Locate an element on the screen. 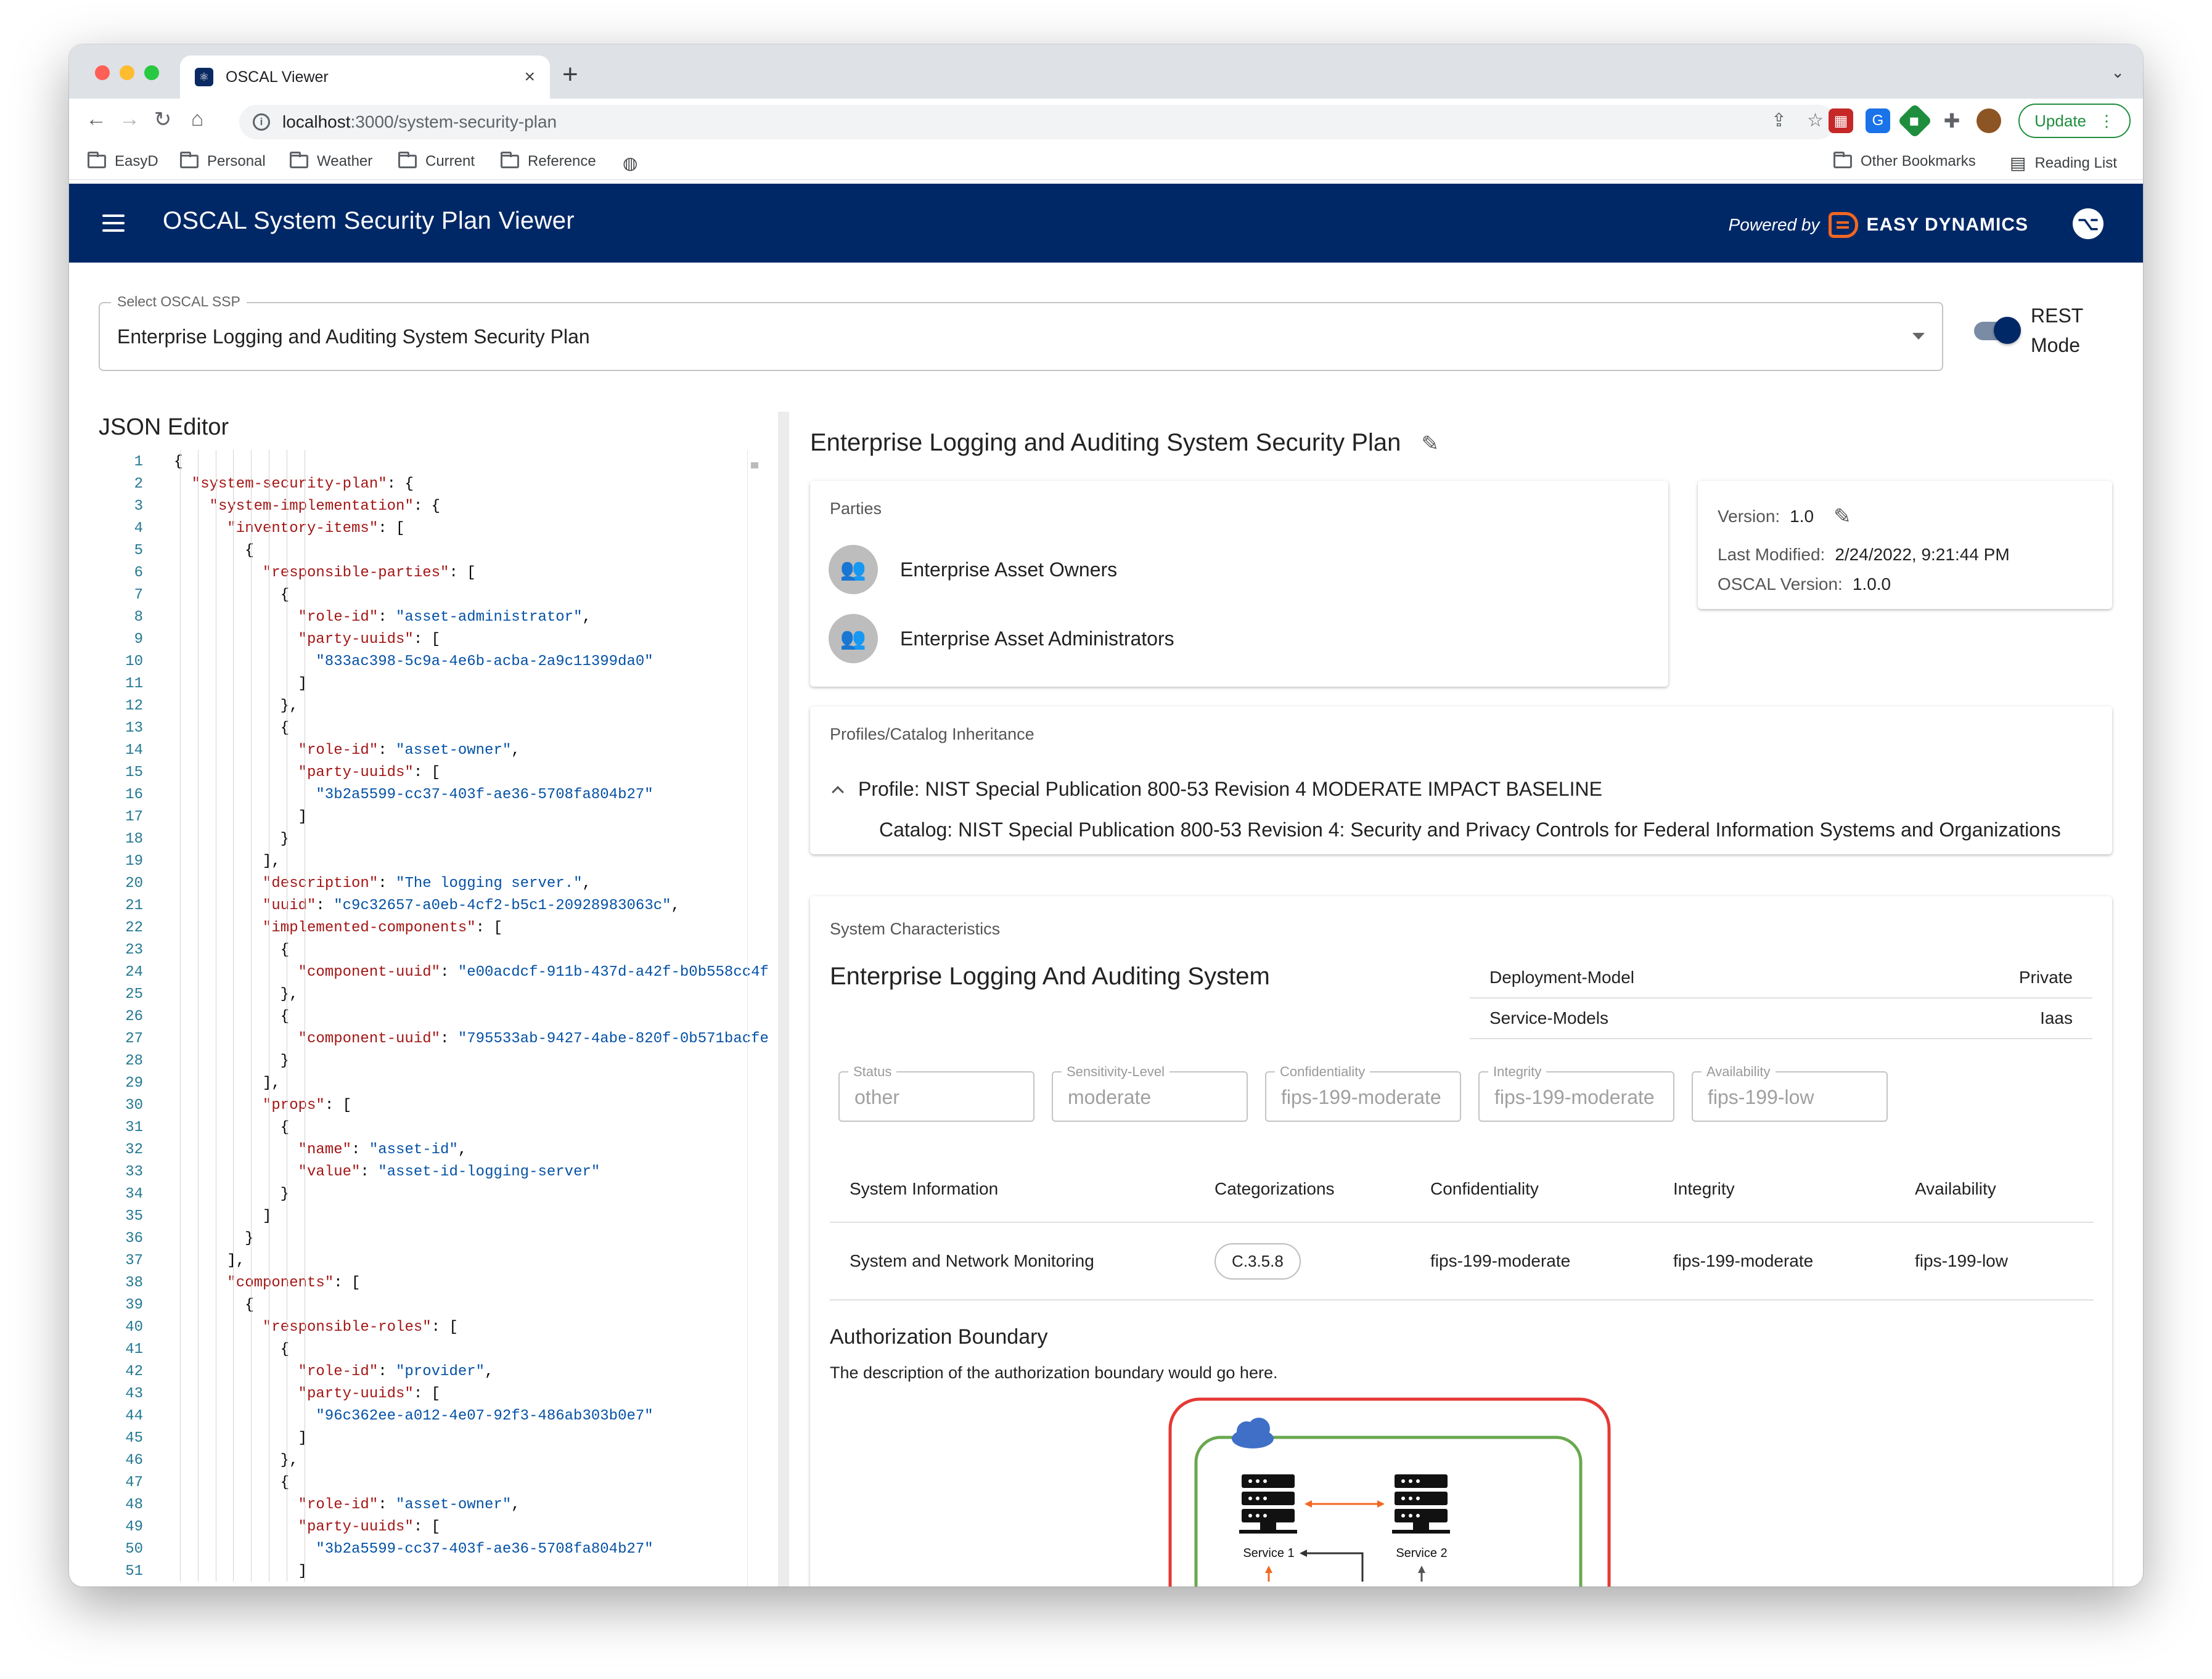 Image resolution: width=2212 pixels, height=1679 pixels. edit-title-icon: ✎ is located at coordinates (1430, 443).